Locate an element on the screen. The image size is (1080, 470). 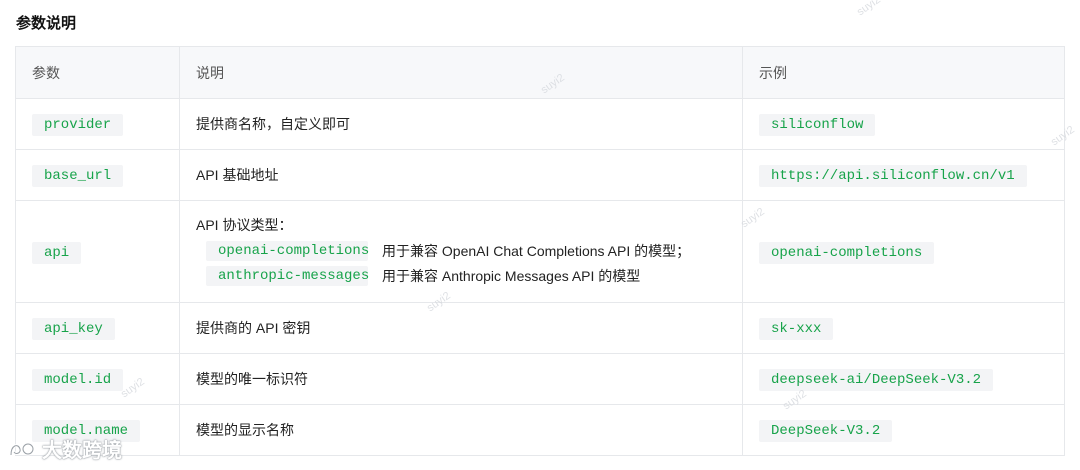
table-row: model.name 模型的显示名称 DeepSeek-V3.2 is located at coordinates (540, 430).